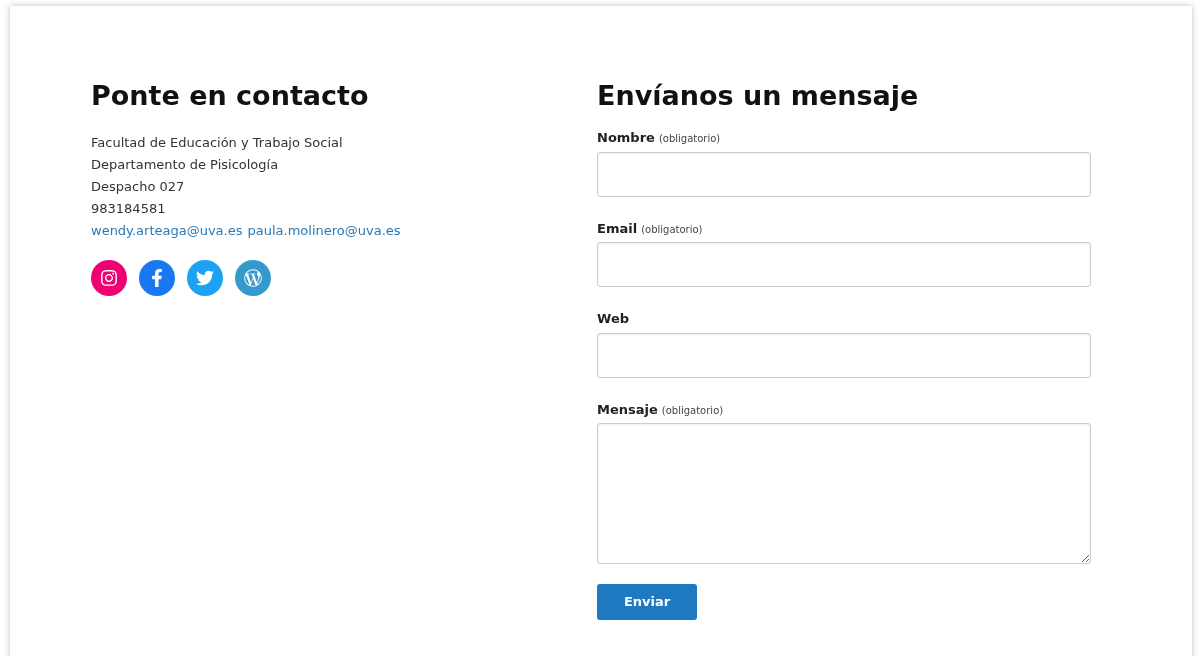  I want to click on field-label: Nombre, so click(626, 138).